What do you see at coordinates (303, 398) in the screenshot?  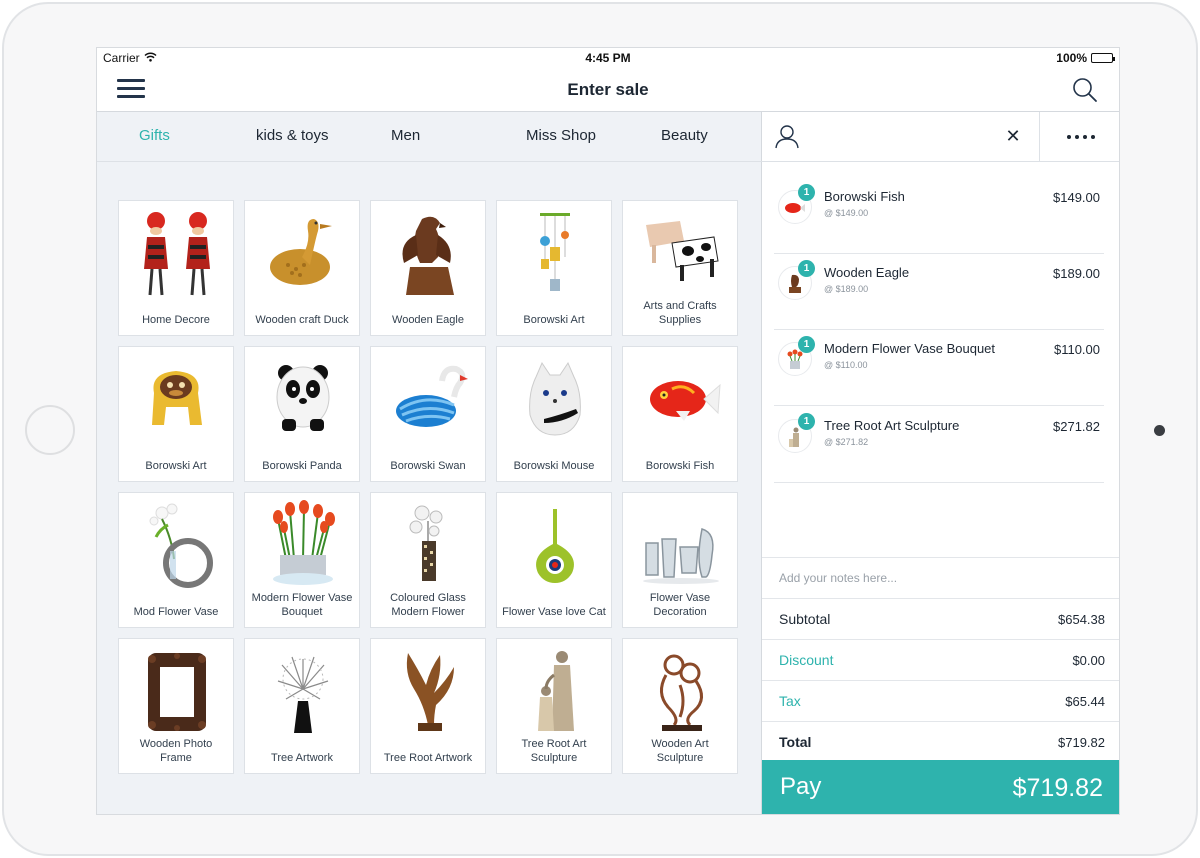 I see `panda-icon` at bounding box center [303, 398].